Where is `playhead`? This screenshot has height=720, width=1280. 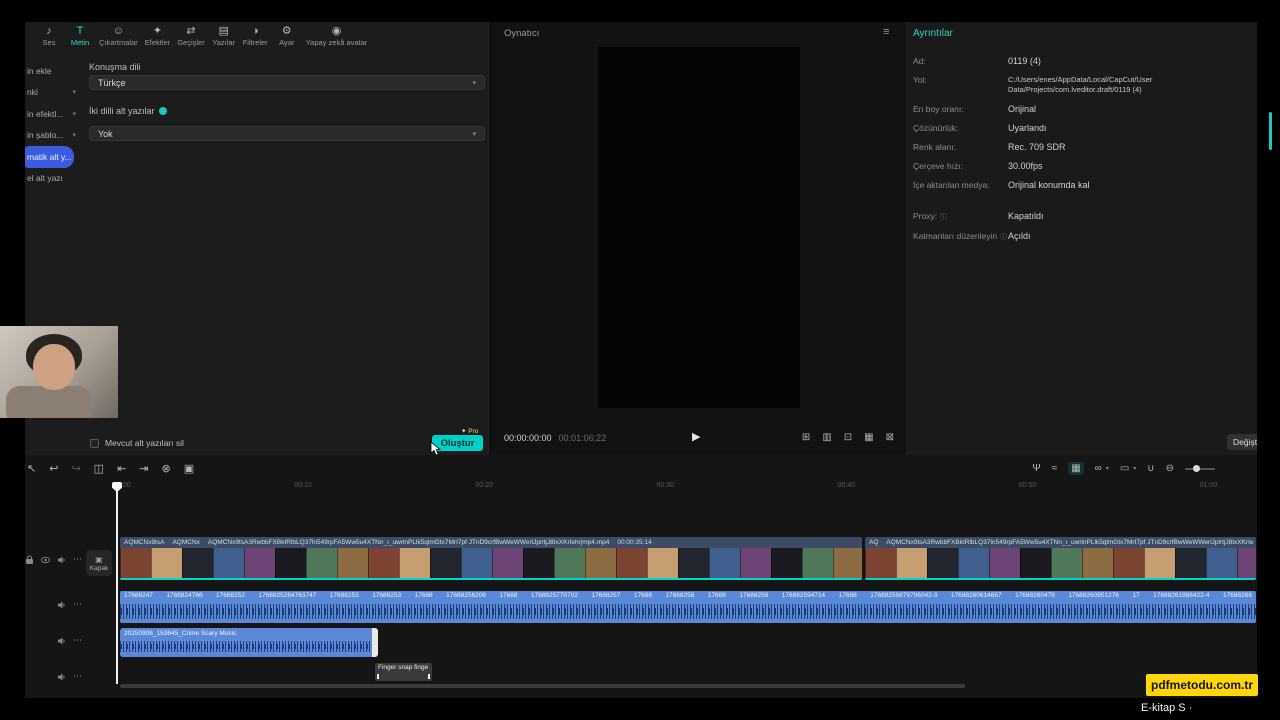 playhead is located at coordinates (117, 583).